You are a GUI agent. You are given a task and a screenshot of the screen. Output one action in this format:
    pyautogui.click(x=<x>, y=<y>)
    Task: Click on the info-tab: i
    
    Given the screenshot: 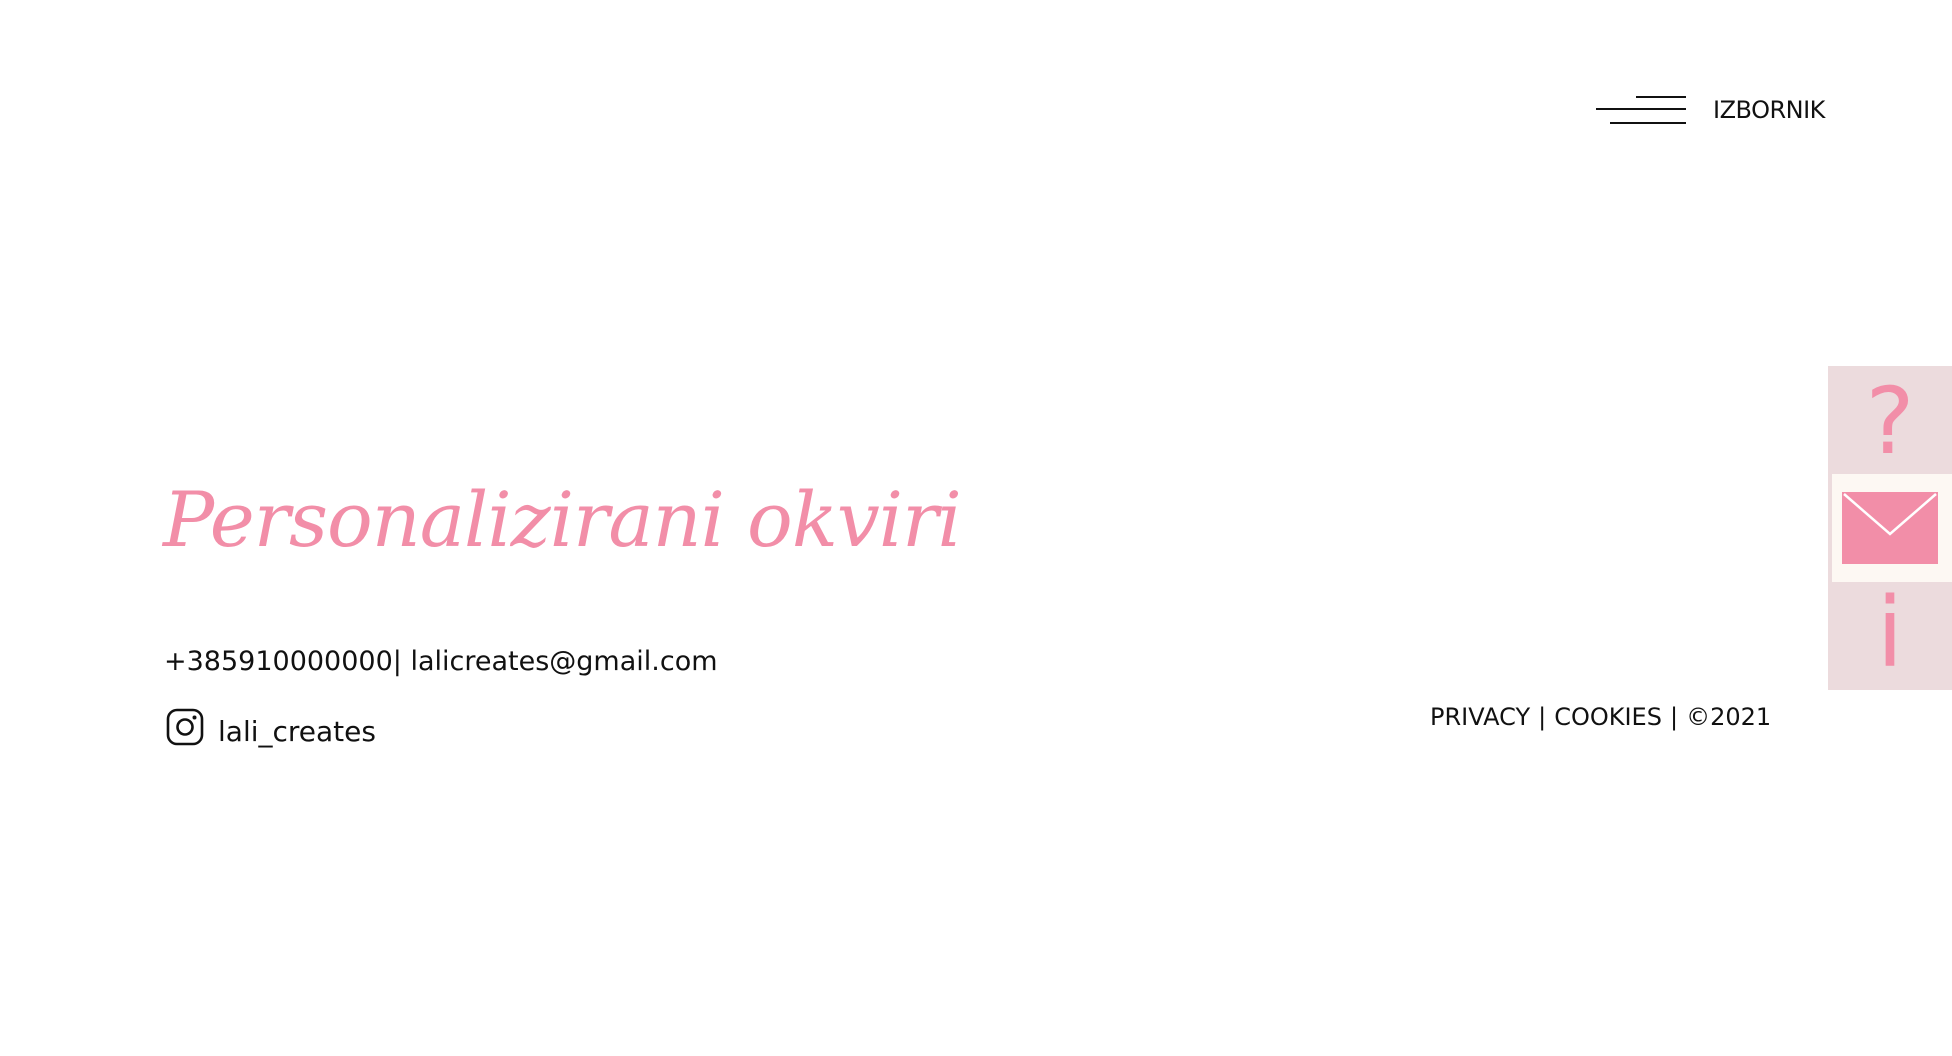 What is the action you would take?
    pyautogui.click(x=1890, y=636)
    